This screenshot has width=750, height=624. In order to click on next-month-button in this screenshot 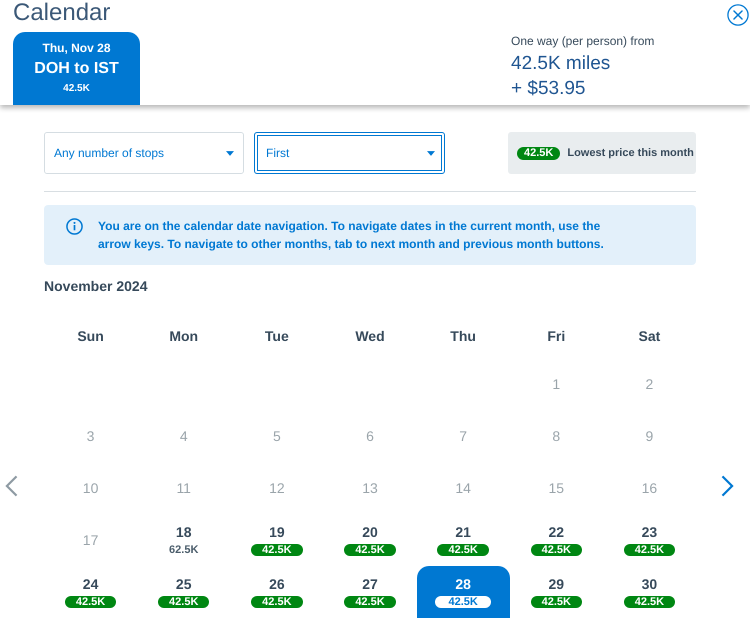, I will do `click(727, 486)`.